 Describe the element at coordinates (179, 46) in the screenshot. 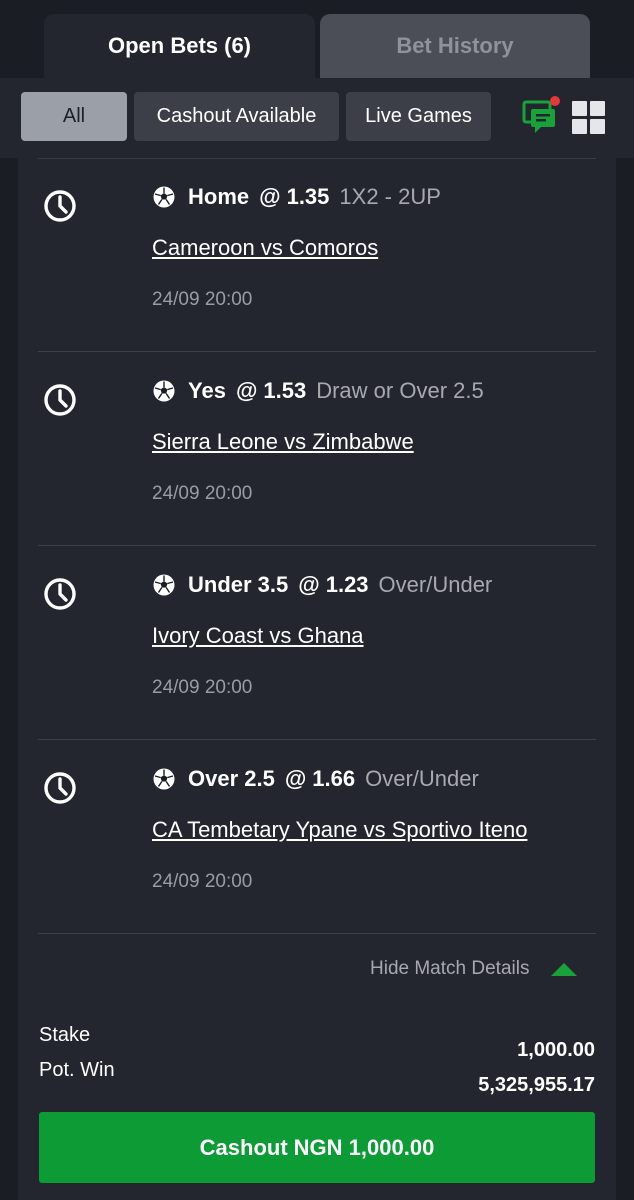

I see `tab-open-bets: Open Bets (6)` at that location.